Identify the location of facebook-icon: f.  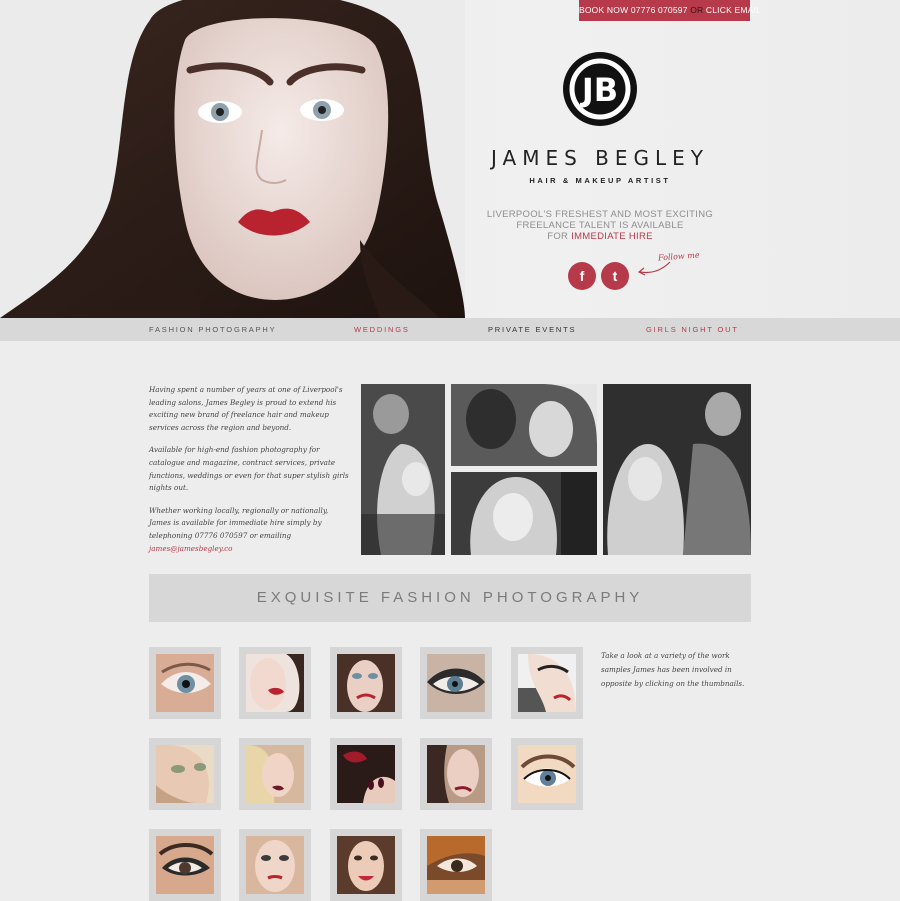
(582, 276).